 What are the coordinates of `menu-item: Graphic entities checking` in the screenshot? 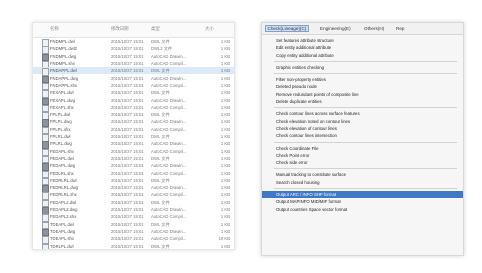 It's located at (362, 67).